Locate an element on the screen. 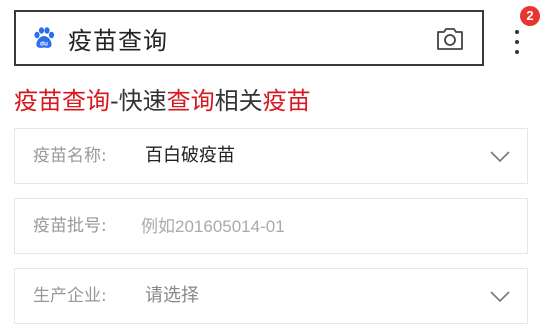  title-text-2: 相关 is located at coordinates (238, 101).